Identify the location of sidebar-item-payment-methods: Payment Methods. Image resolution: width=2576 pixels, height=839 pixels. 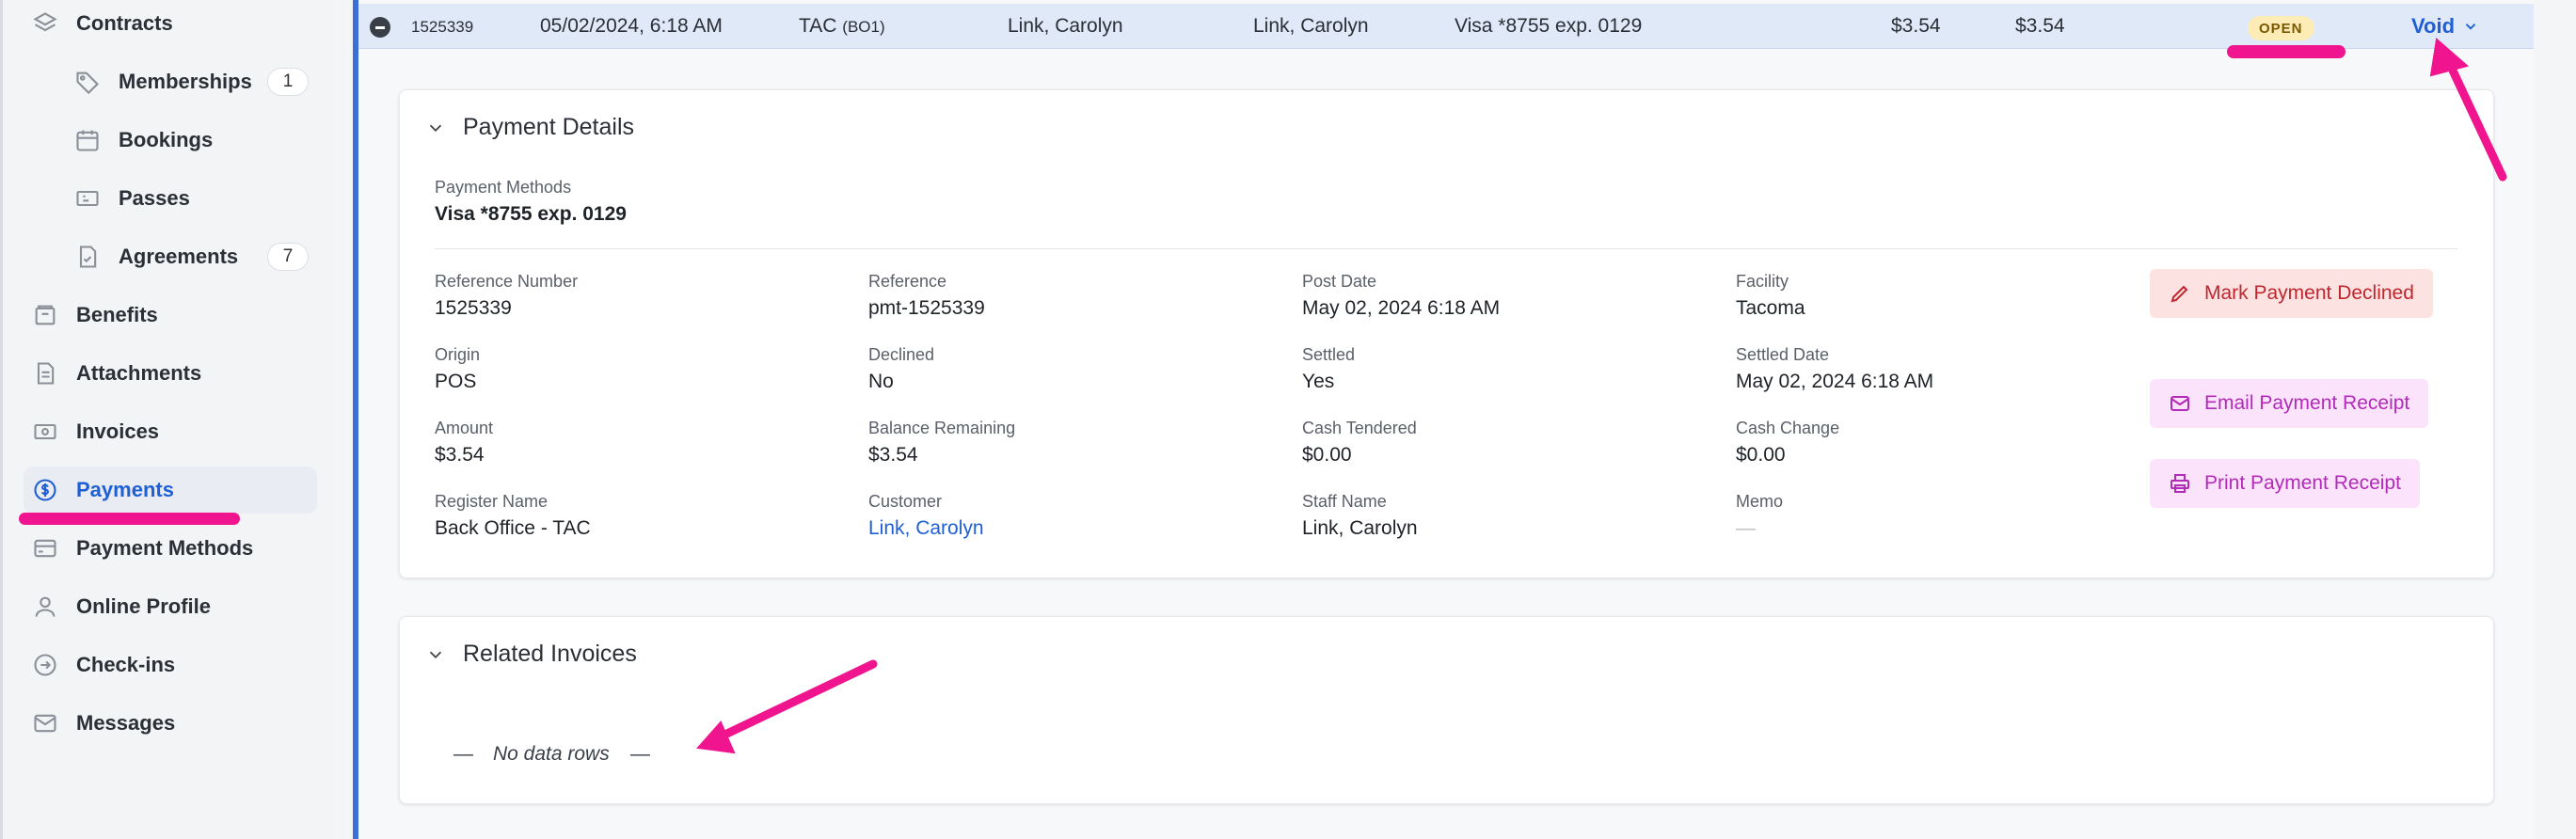
(142, 548).